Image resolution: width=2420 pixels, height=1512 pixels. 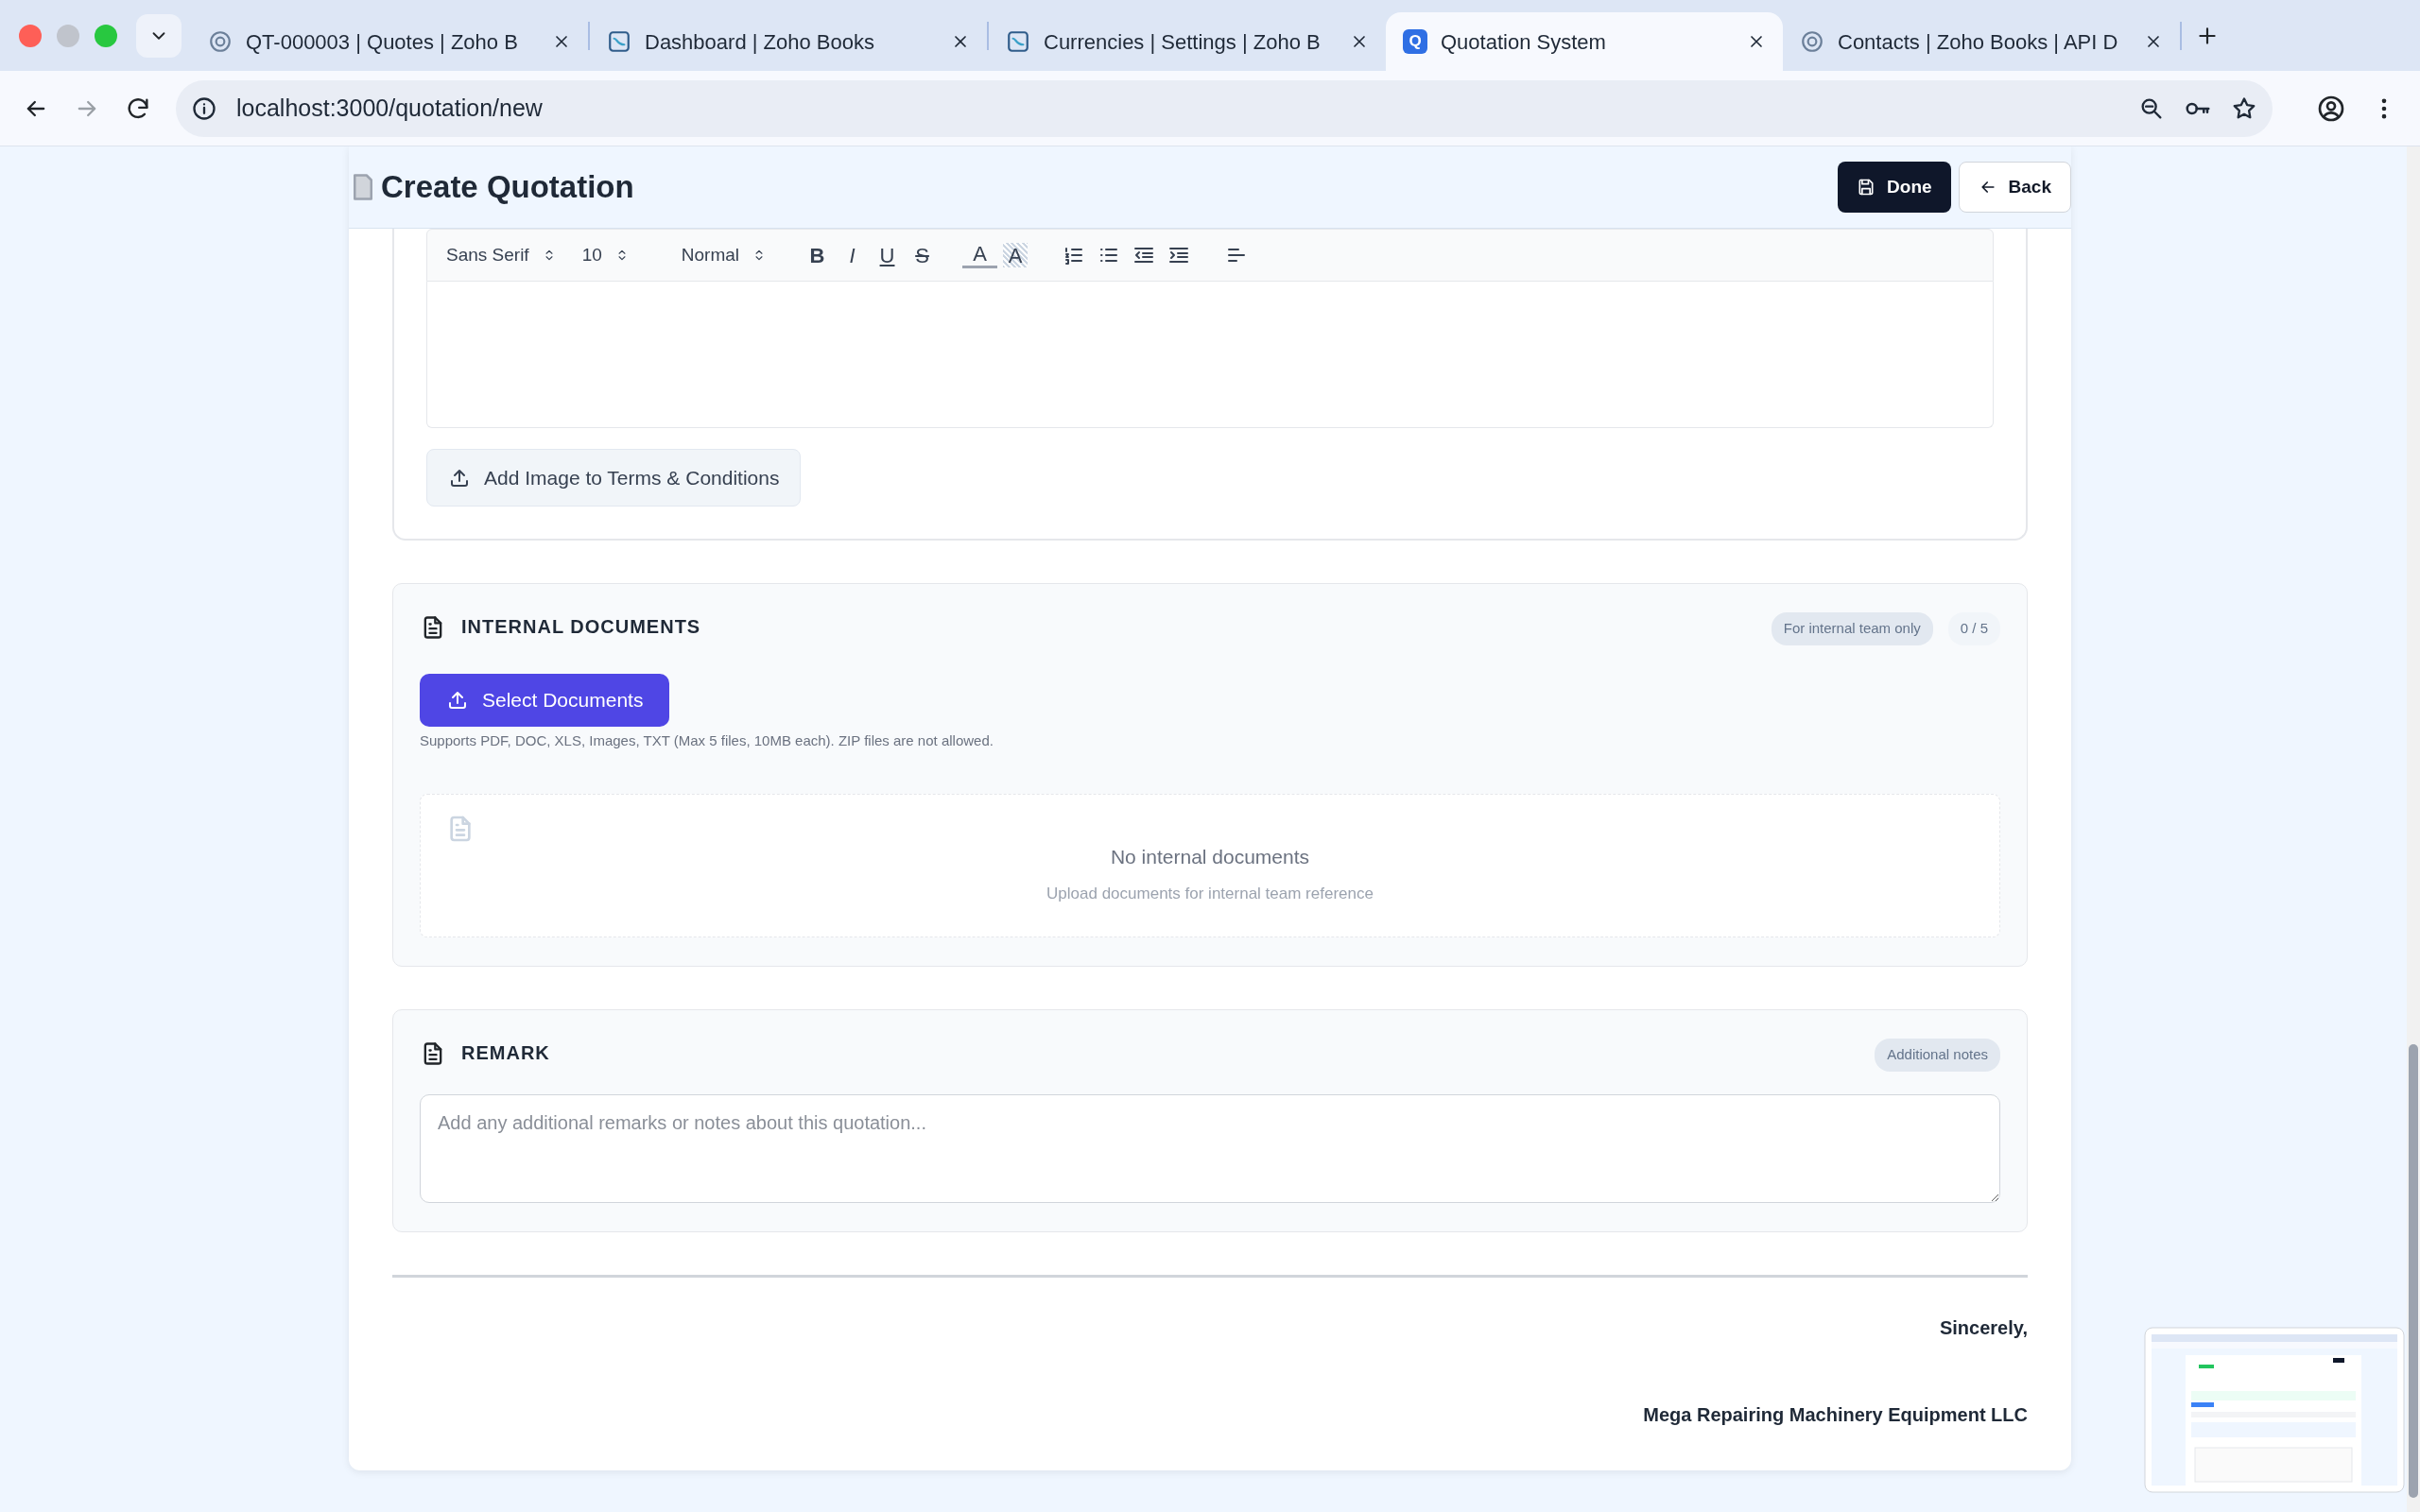 I want to click on strike-button: S, so click(x=923, y=255).